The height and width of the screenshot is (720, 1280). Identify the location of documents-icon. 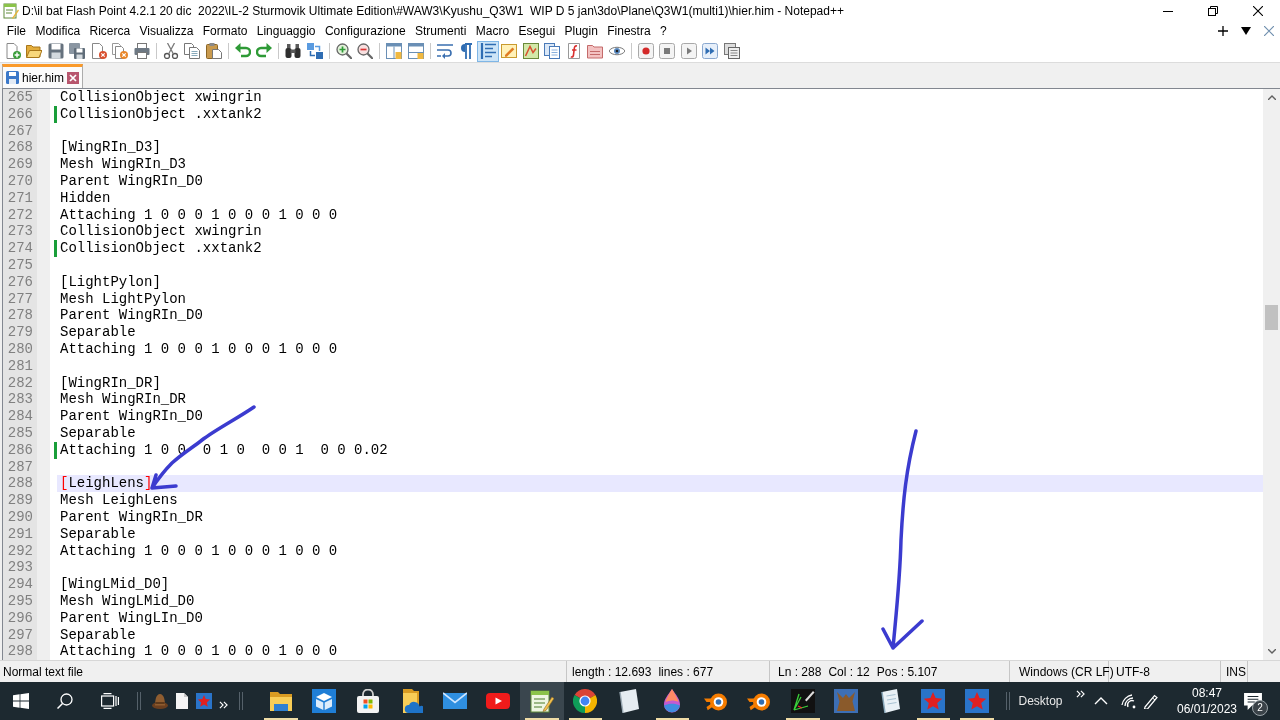
(552, 51).